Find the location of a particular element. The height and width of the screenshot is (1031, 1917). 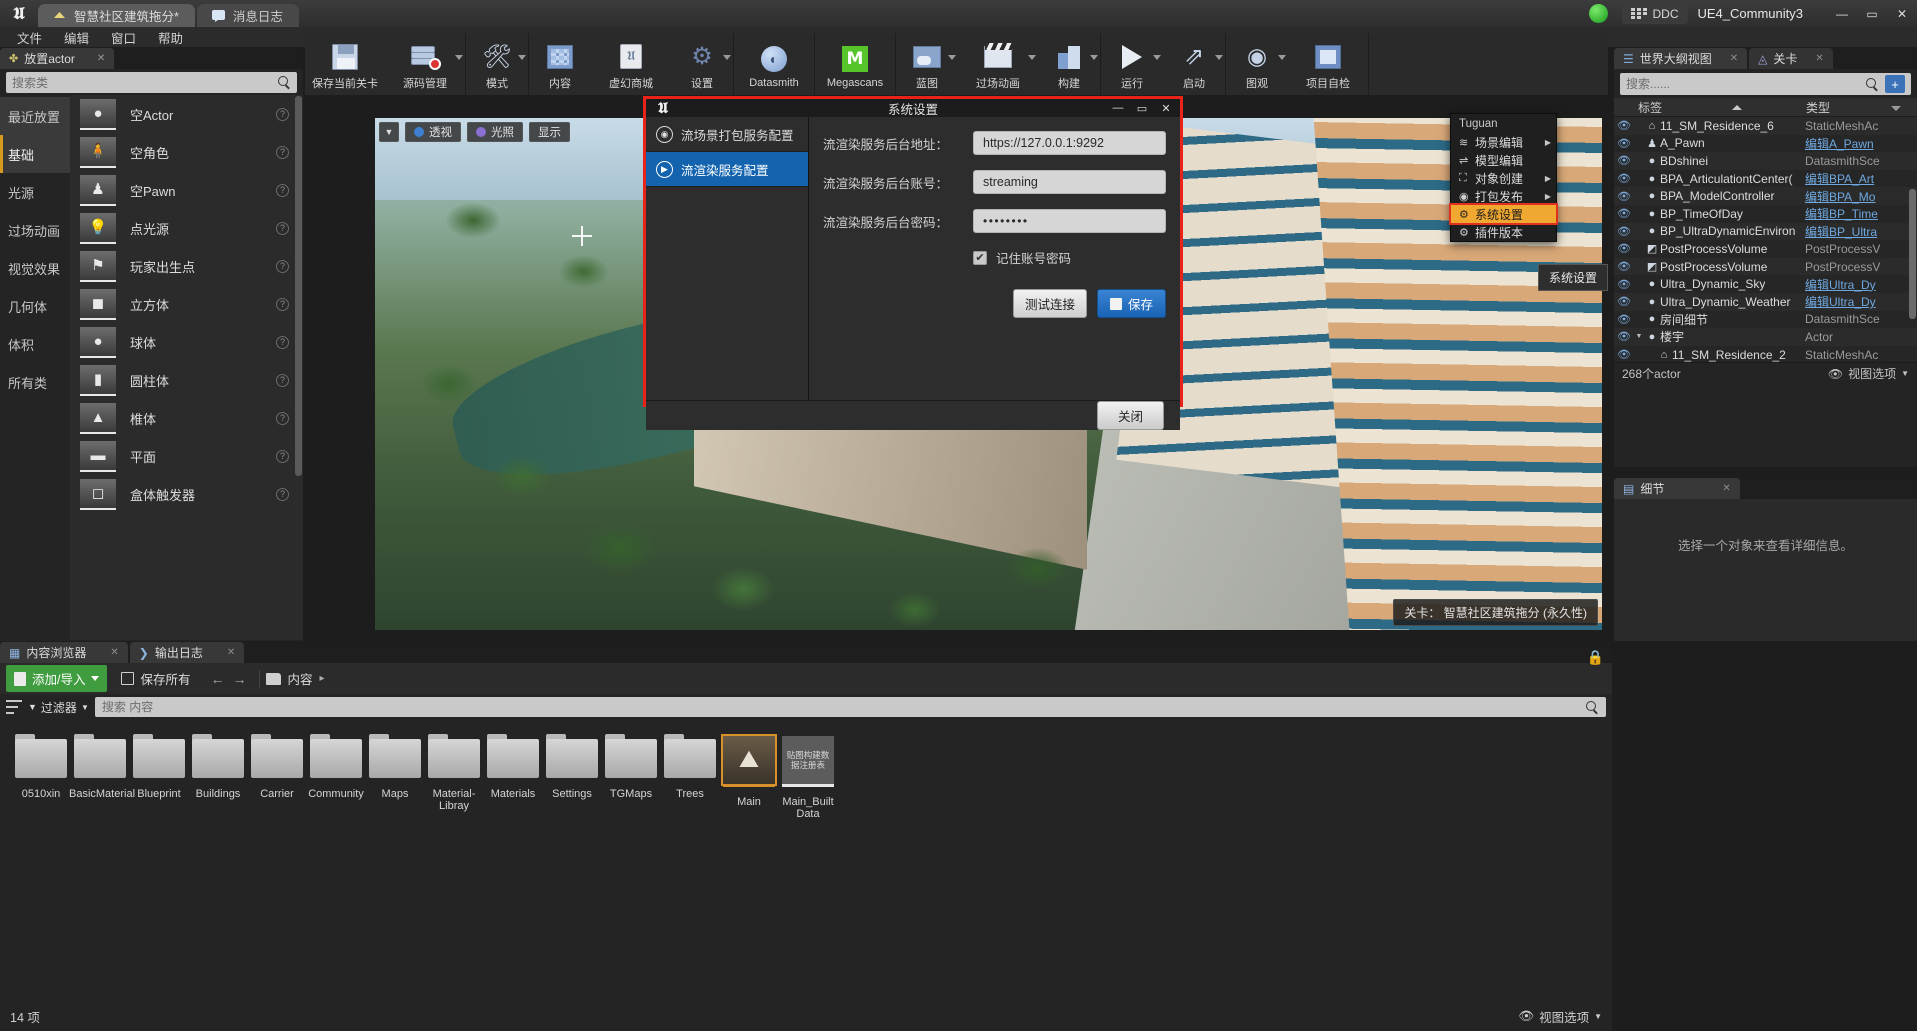

place-actor-item: 🧍 空角色? is located at coordinates (186, 152).